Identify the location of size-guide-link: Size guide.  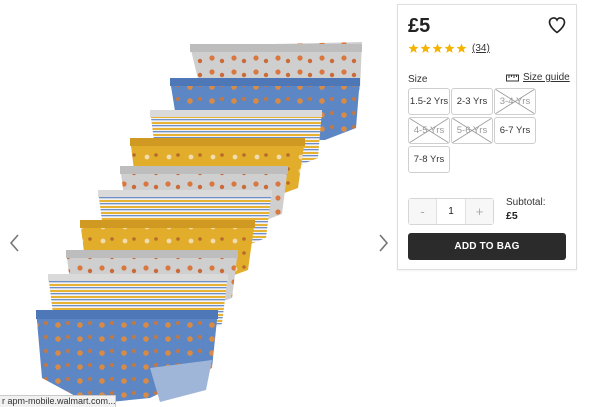
(538, 77).